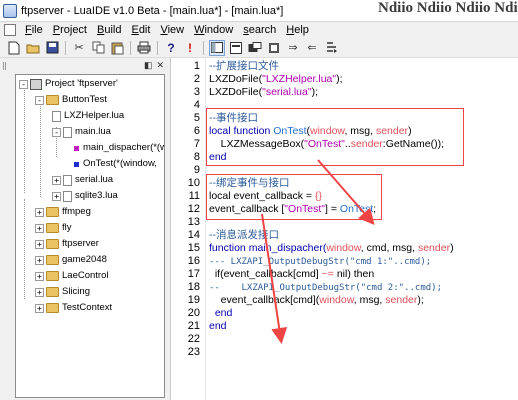  What do you see at coordinates (140, 30) in the screenshot?
I see `menu-edit: Edit` at bounding box center [140, 30].